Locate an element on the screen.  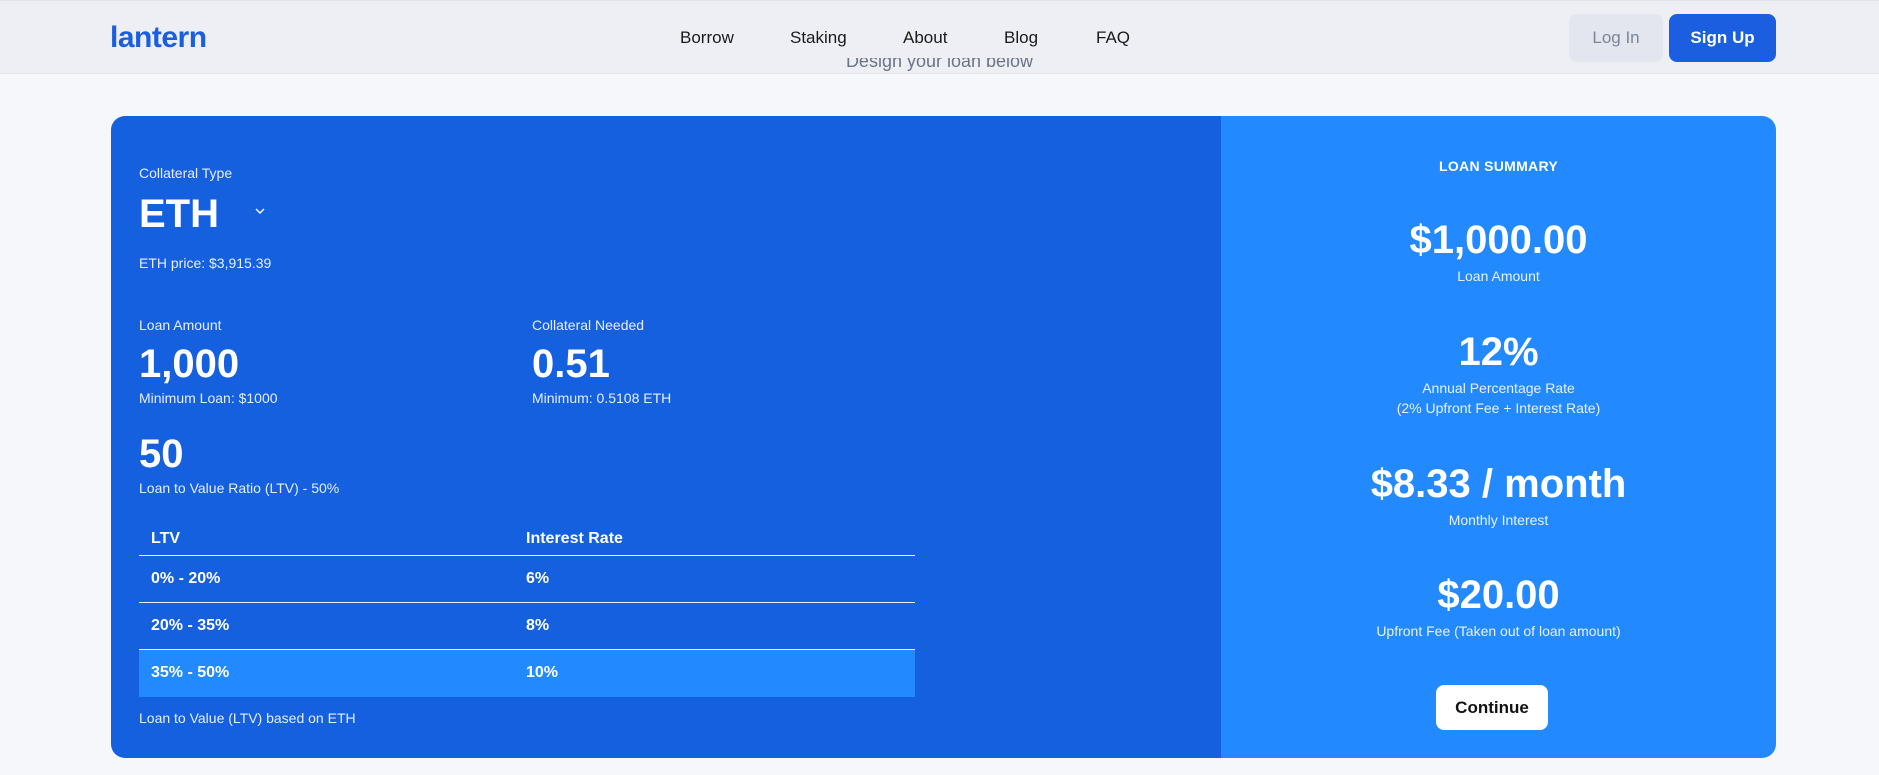
table-row: 0% - 20% 6% is located at coordinates (527, 579).